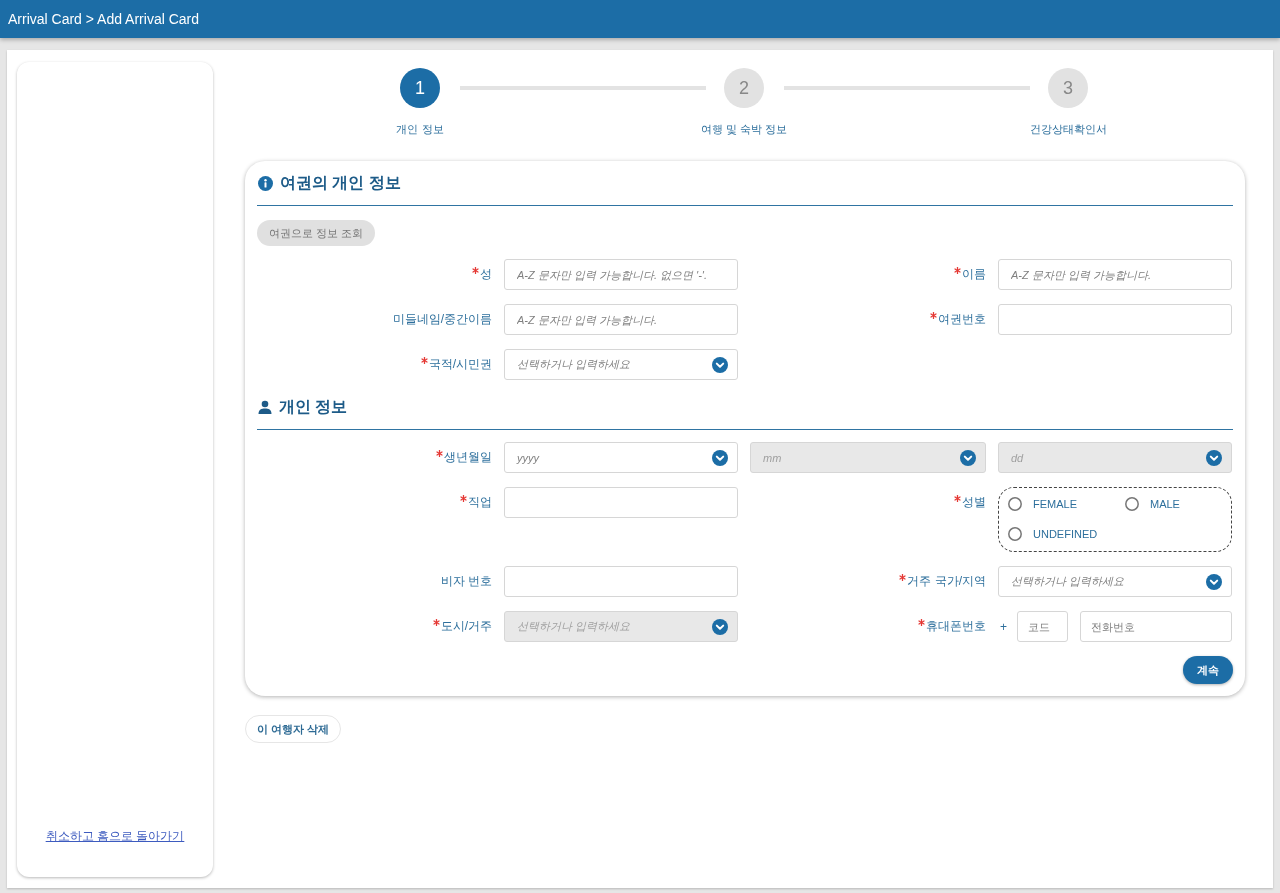 Image resolution: width=1280 pixels, height=893 pixels. What do you see at coordinates (1152, 504) in the screenshot?
I see `radio-option: MALE` at bounding box center [1152, 504].